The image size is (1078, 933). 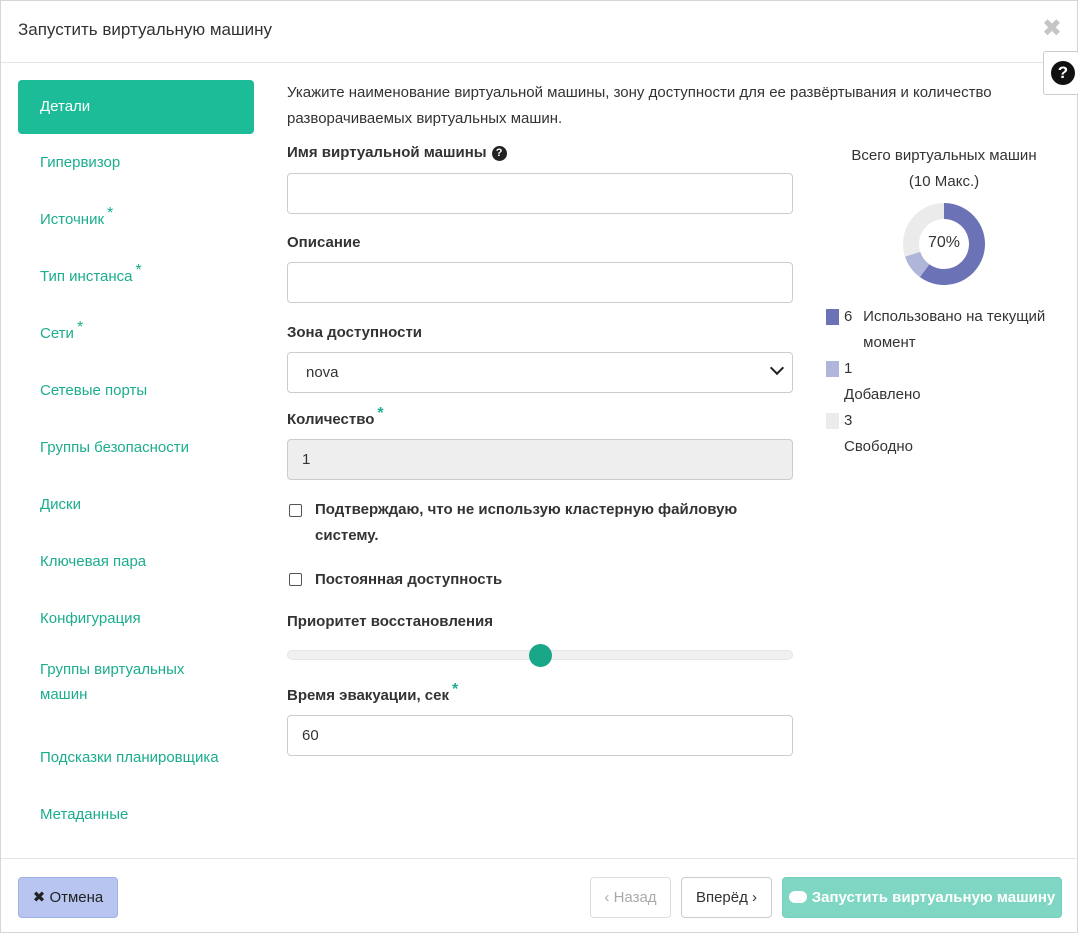 What do you see at coordinates (84, 814) in the screenshot?
I see `step-label: Метаданные` at bounding box center [84, 814].